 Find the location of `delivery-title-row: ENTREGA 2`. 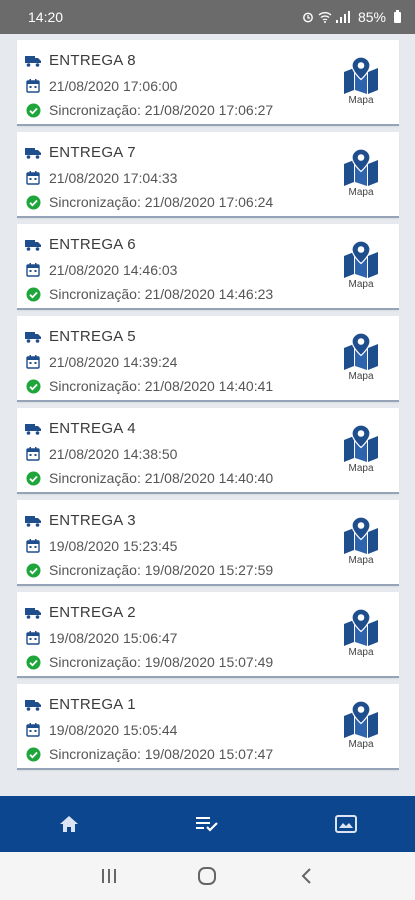

delivery-title-row: ENTREGA 2 is located at coordinates (80, 612).